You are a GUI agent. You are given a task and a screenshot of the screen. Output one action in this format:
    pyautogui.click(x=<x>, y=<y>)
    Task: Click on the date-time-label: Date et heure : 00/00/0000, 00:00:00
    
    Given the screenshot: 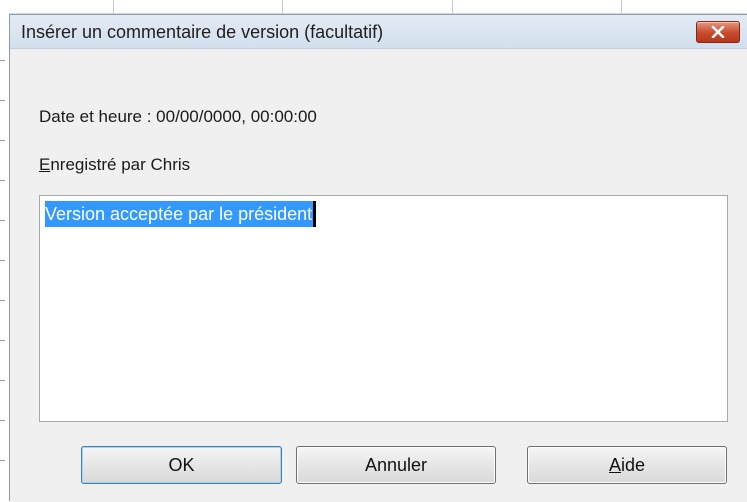 What is the action you would take?
    pyautogui.click(x=178, y=116)
    